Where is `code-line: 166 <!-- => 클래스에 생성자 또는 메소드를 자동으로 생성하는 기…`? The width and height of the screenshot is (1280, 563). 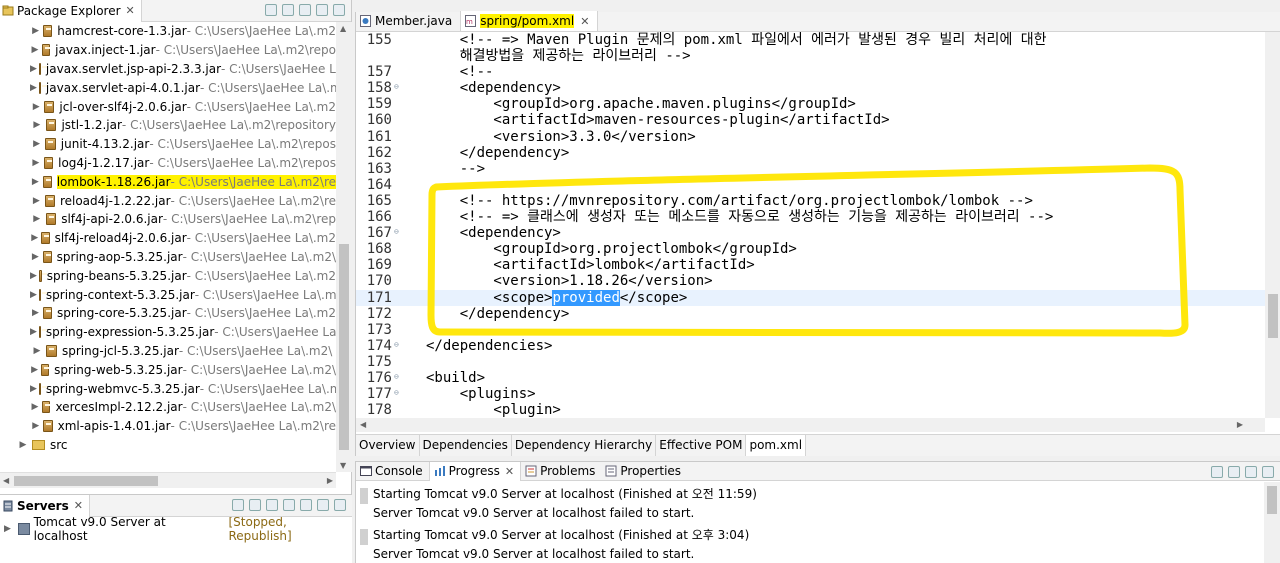
code-line: 166 <!-- => 클래스에 생성자 또는 메소드를 자동으로 생성하는 기… is located at coordinates (810, 217).